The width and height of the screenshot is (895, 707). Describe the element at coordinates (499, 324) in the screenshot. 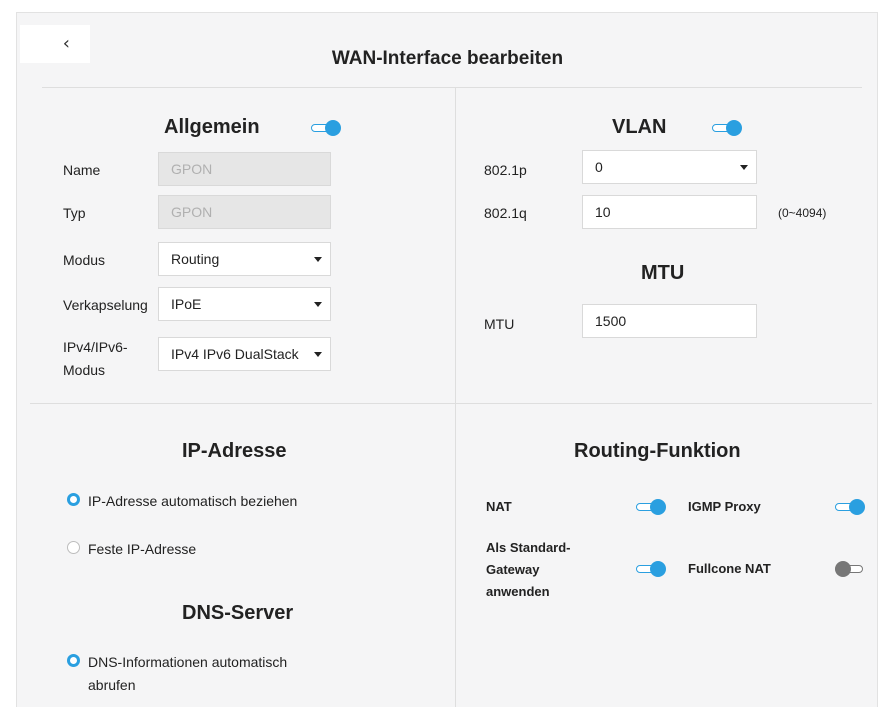

I see `mtu-label: MTU` at that location.